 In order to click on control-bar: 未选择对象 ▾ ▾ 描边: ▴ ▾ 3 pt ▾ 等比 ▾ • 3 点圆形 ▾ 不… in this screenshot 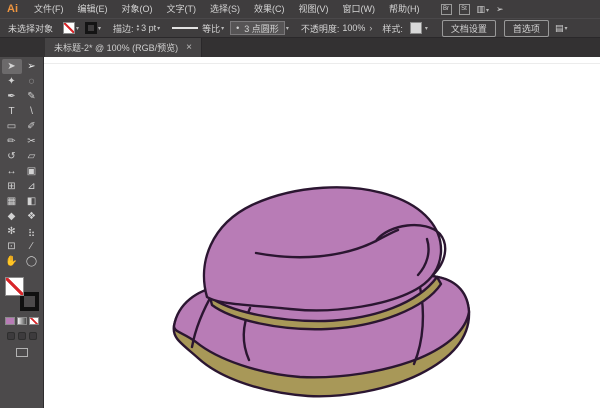, I will do `click(300, 28)`.